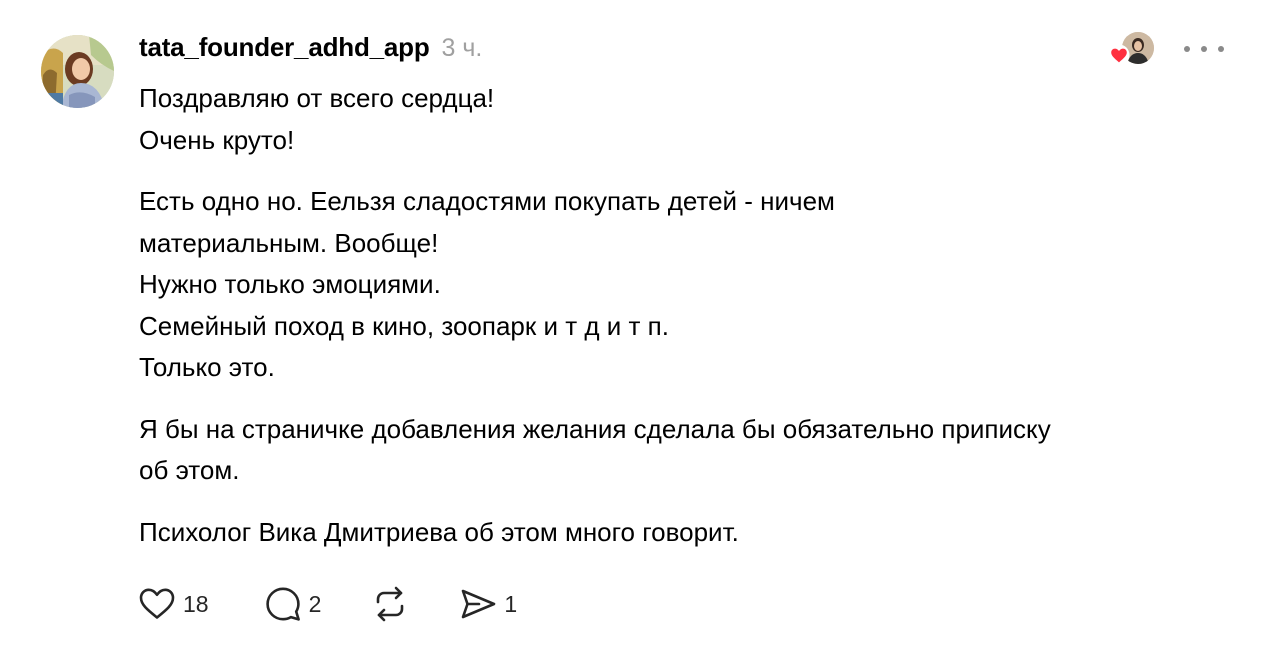 The image size is (1266, 646). I want to click on like-button: 18, so click(173, 604).